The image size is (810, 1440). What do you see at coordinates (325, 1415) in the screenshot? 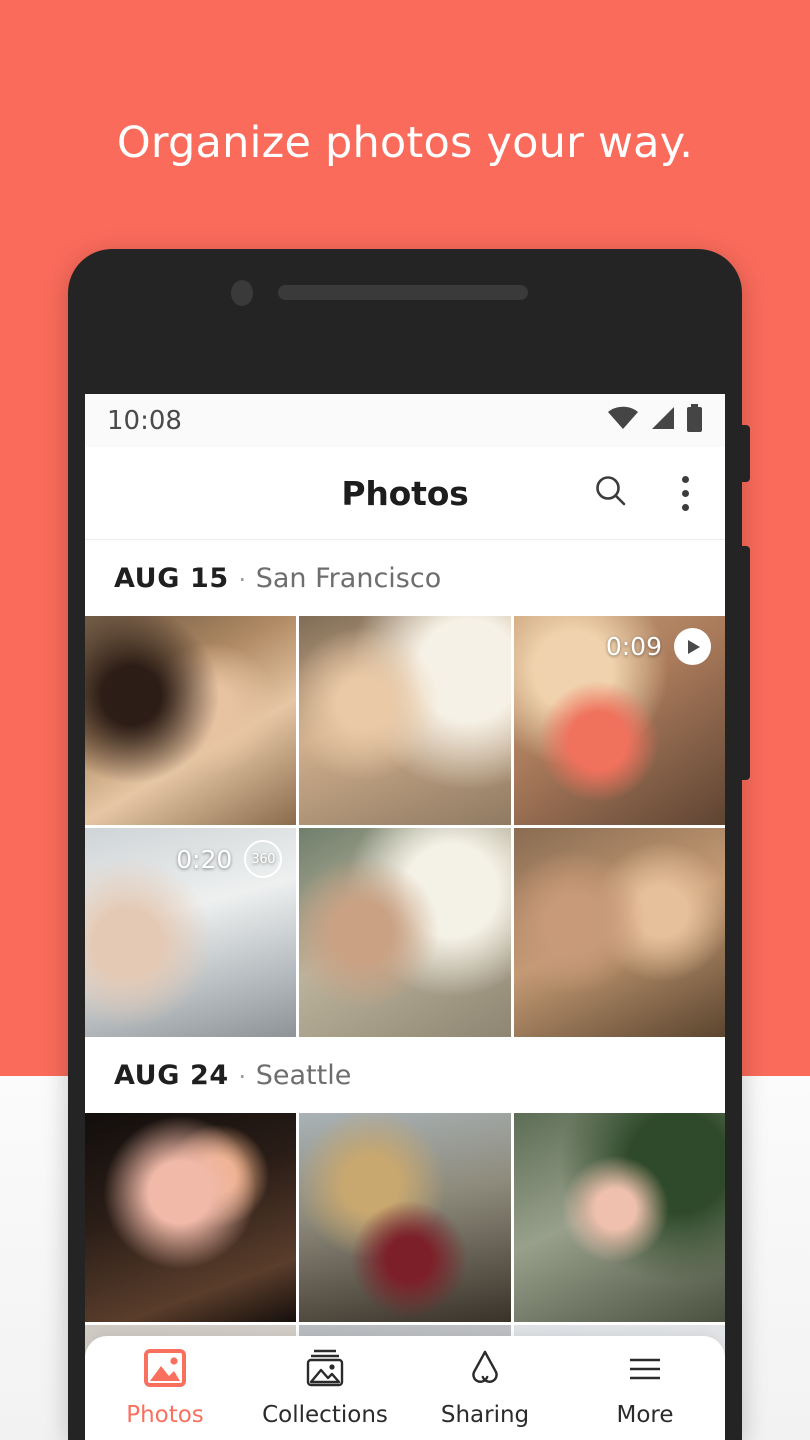
I see `nav-item-label: Collections` at bounding box center [325, 1415].